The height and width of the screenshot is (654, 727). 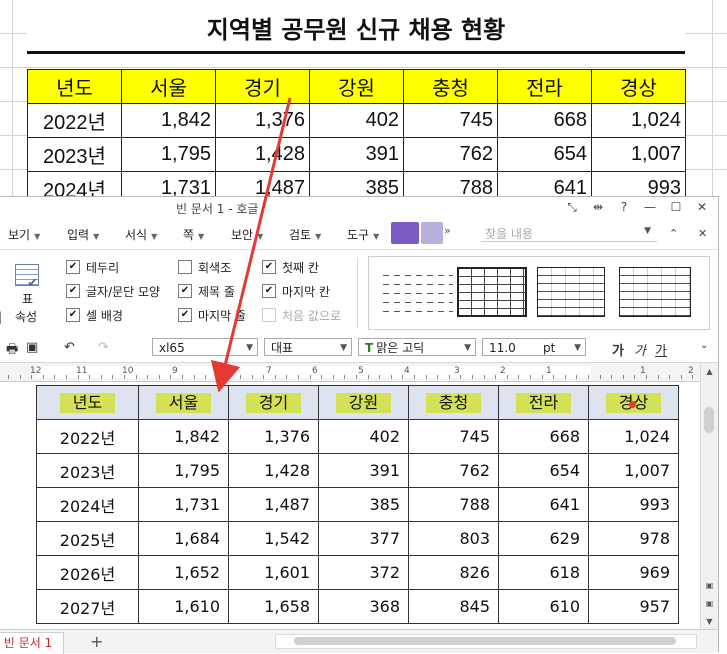 I want to click on italic-button: 가, so click(x=640, y=349).